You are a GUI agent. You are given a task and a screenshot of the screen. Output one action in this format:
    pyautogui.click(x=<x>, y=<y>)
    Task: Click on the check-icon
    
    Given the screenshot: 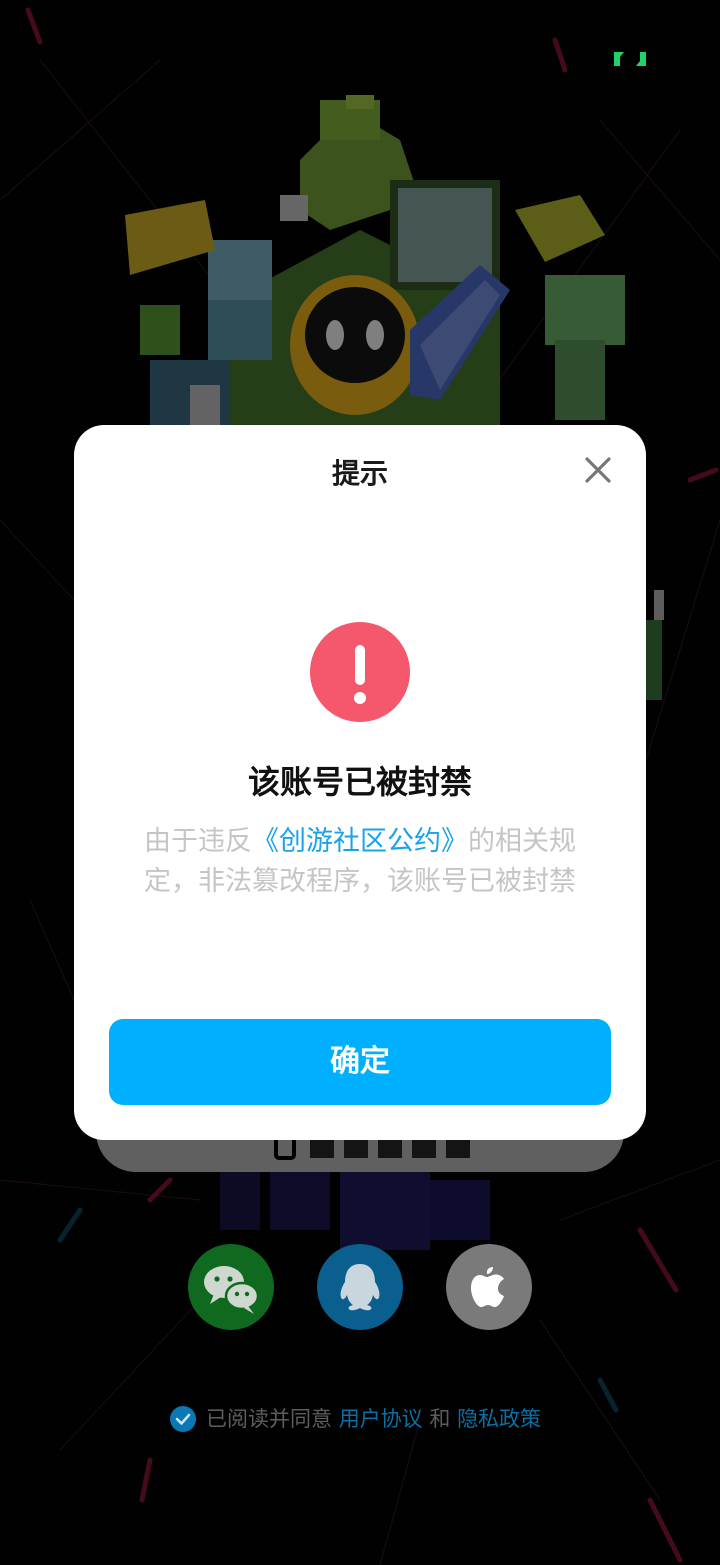 What is the action you would take?
    pyautogui.click(x=183, y=1419)
    